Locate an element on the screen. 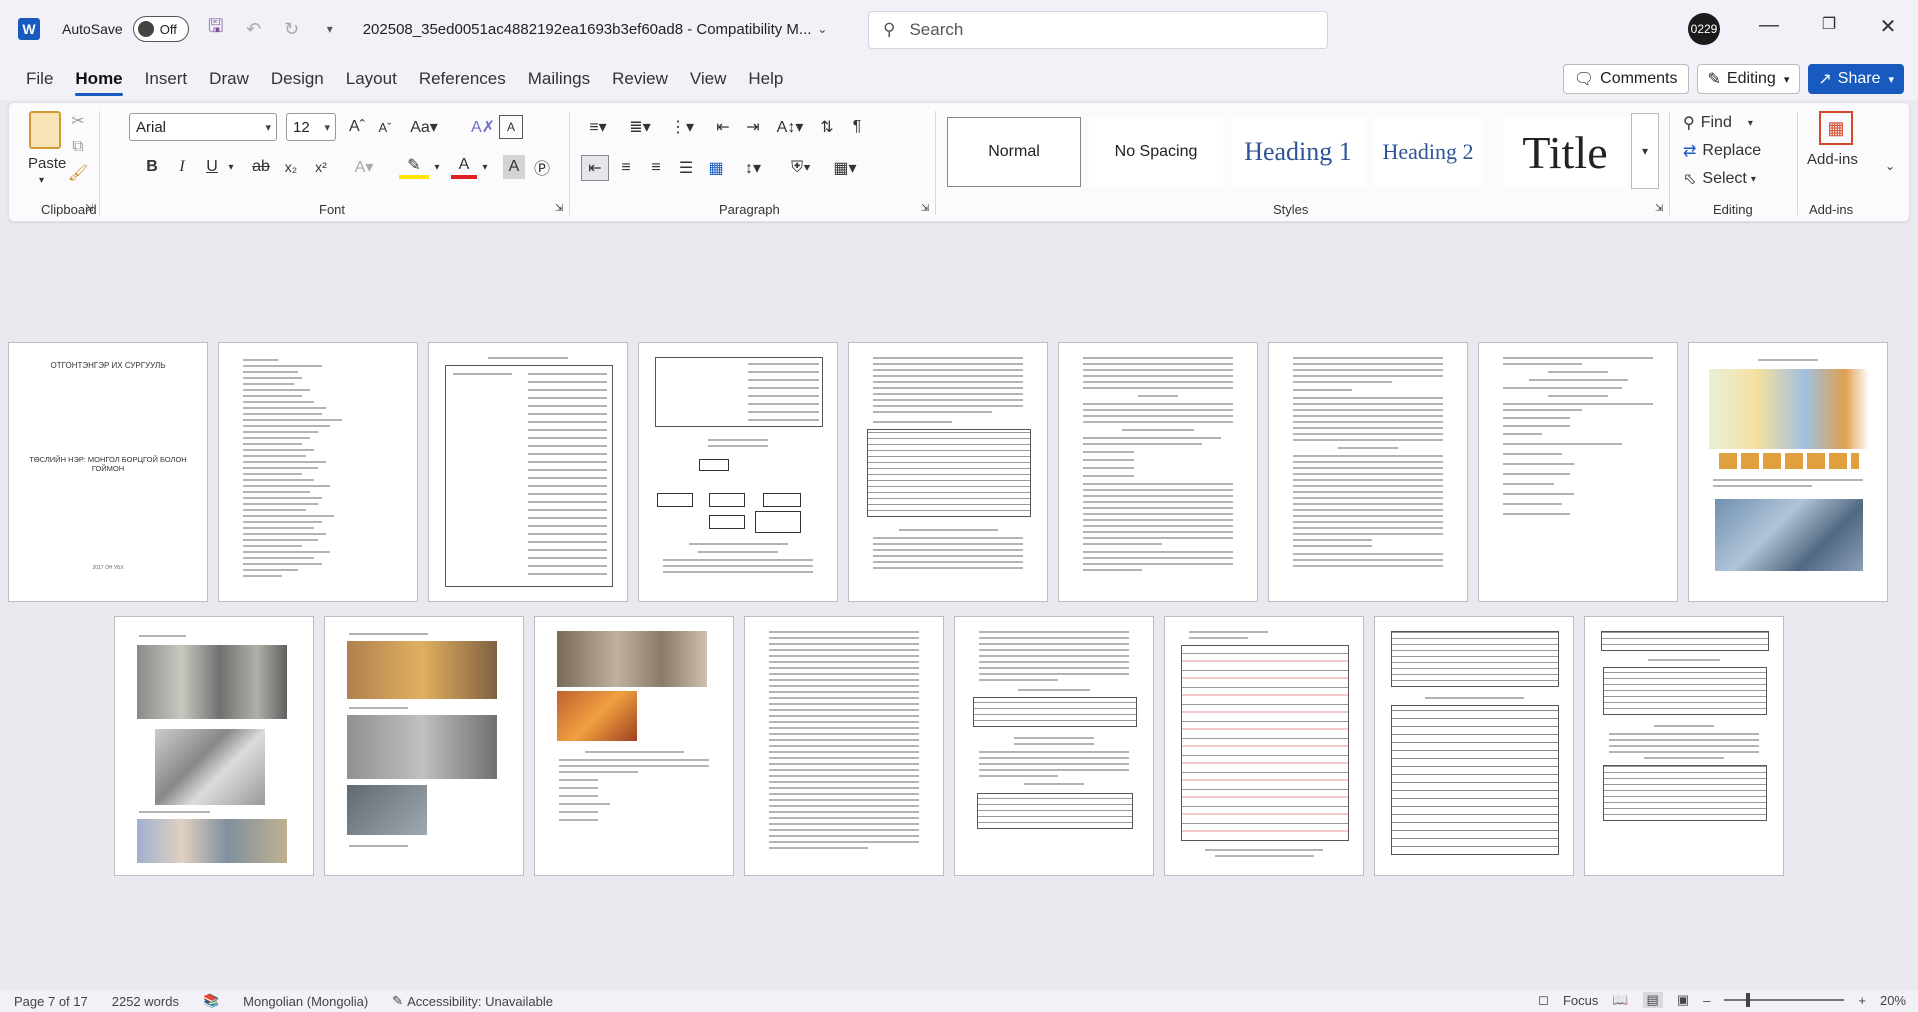  multilevel-list-icon: ⋮▾ is located at coordinates (682, 127).